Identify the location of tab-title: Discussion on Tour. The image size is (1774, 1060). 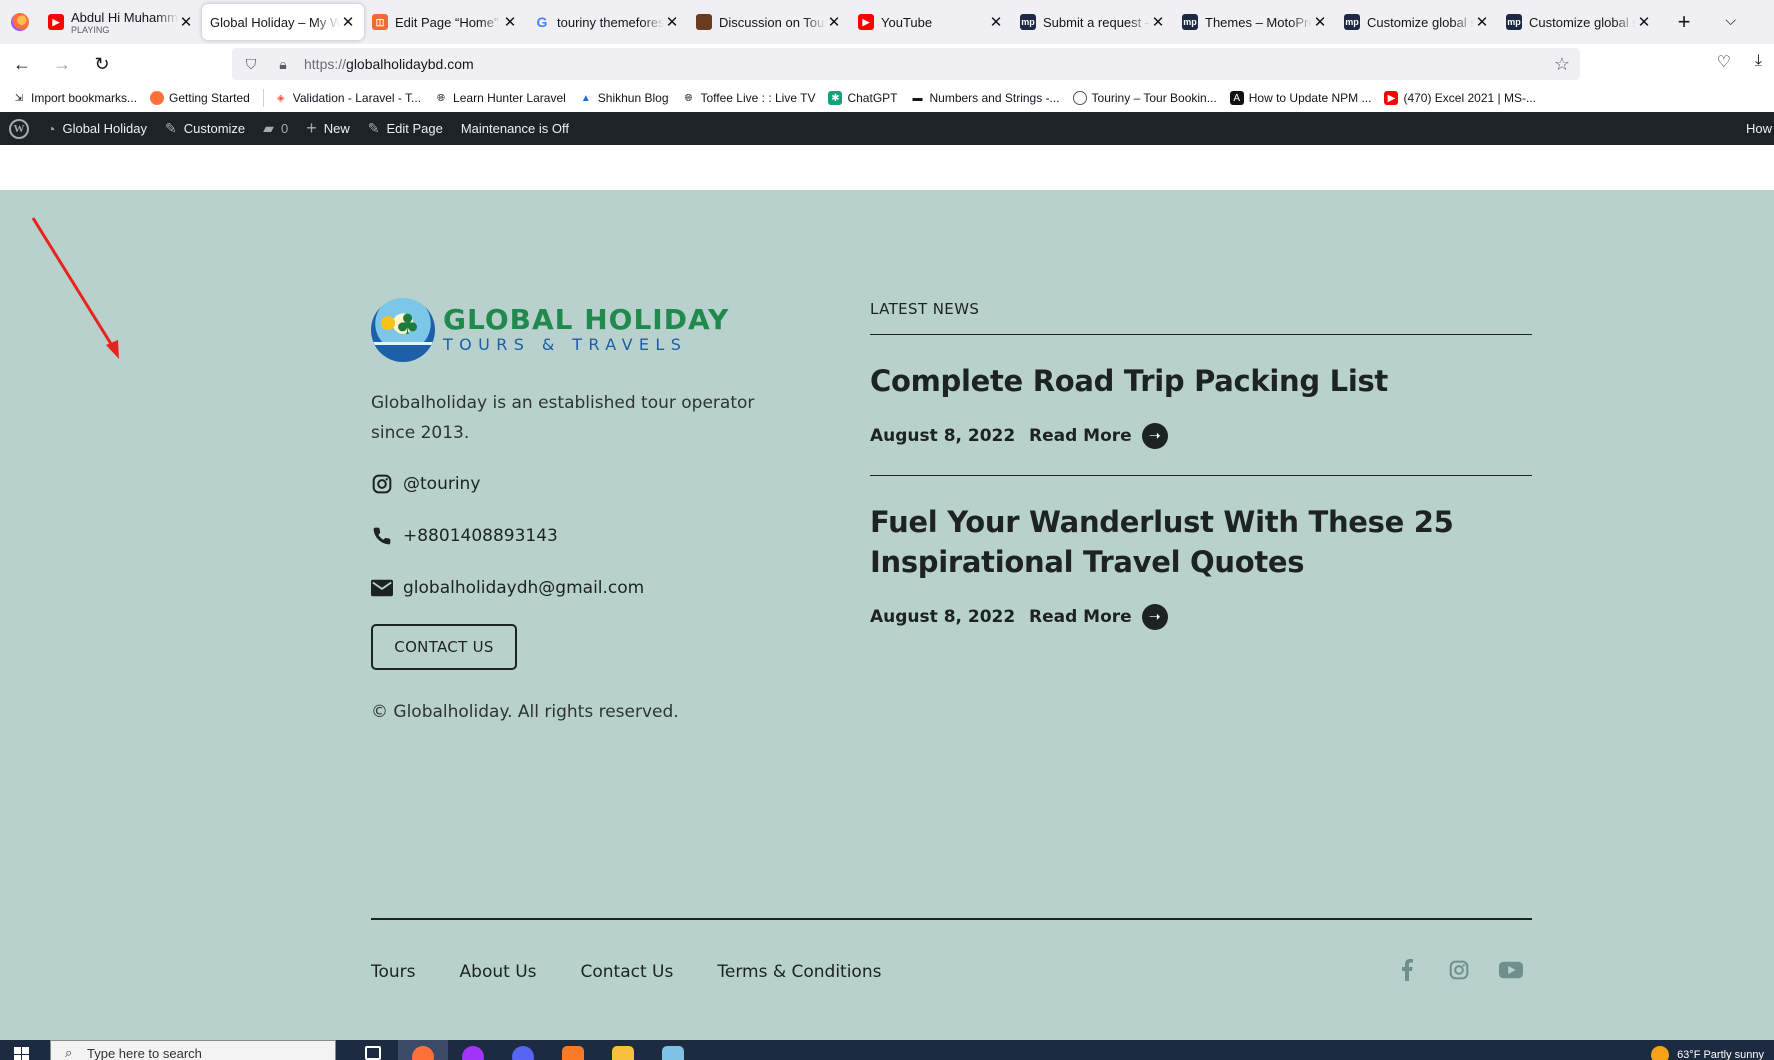
(772, 22).